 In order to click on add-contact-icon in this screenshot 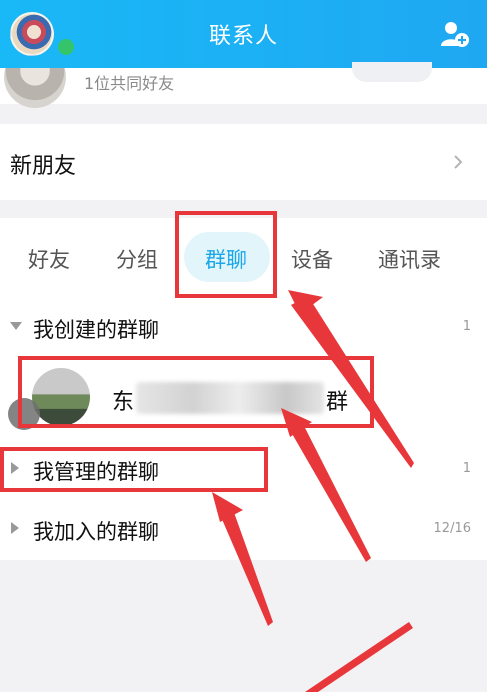, I will do `click(455, 34)`.